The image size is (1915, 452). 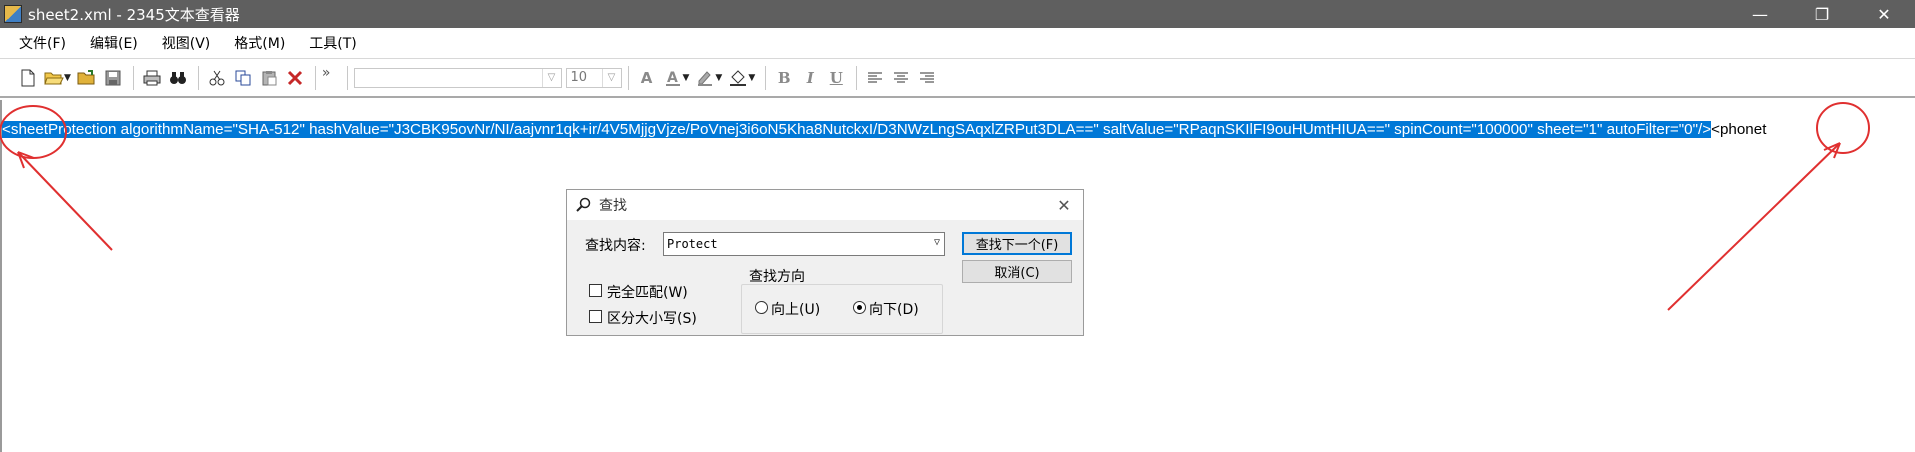 I want to click on cancel-button: 取消(C), so click(x=1017, y=271).